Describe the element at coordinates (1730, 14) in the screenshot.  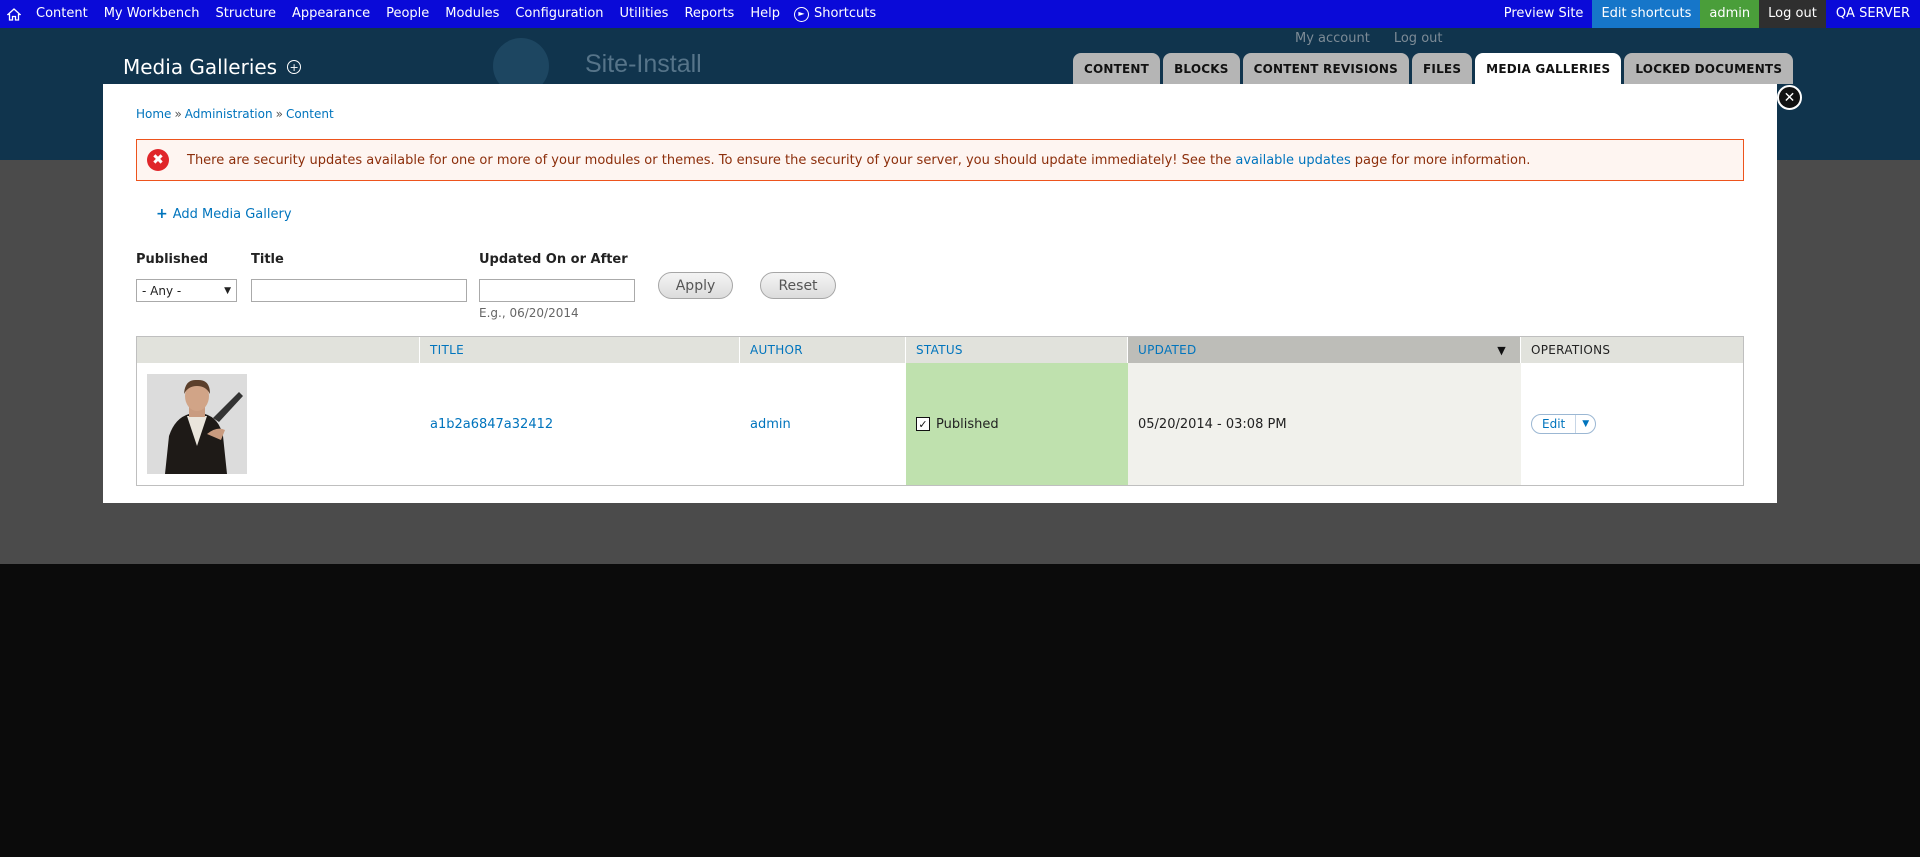
I see `user-account-link: admin` at that location.